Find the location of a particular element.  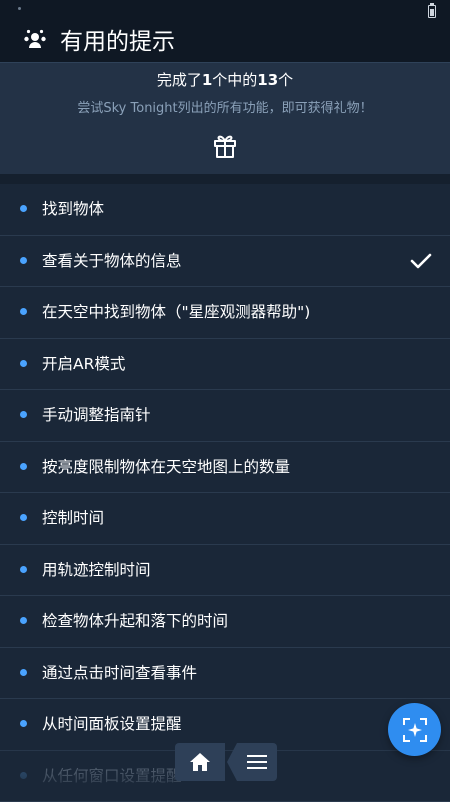

tip-row: 手动调整指南针 is located at coordinates (225, 416).